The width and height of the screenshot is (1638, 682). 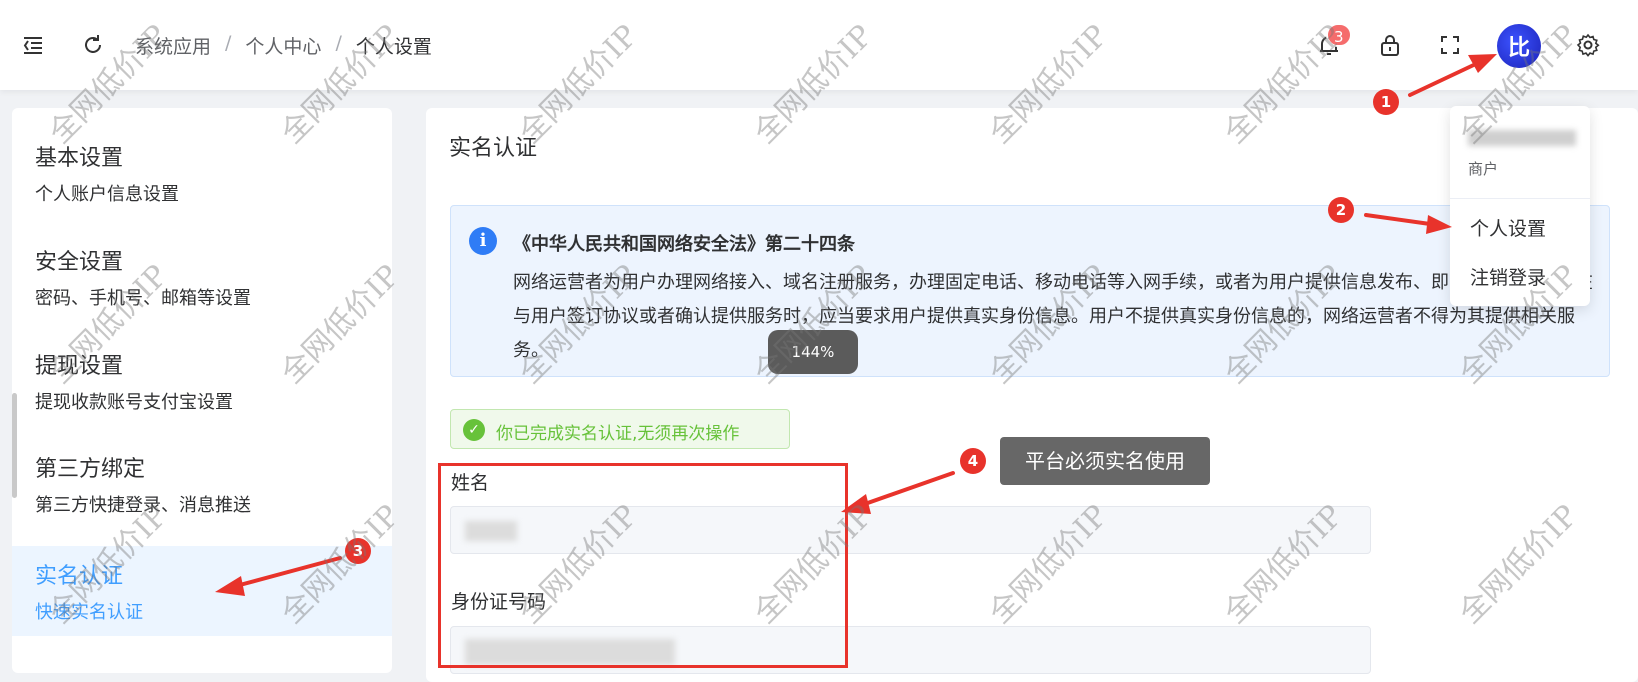 I want to click on callout-2: 2, so click(x=1341, y=210).